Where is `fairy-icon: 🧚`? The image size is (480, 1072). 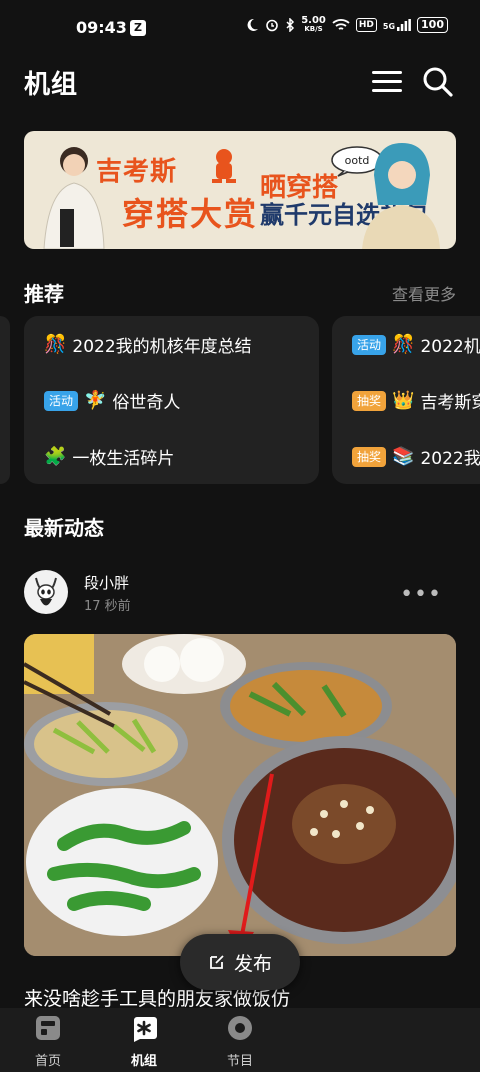 fairy-icon: 🧚 is located at coordinates (95, 400).